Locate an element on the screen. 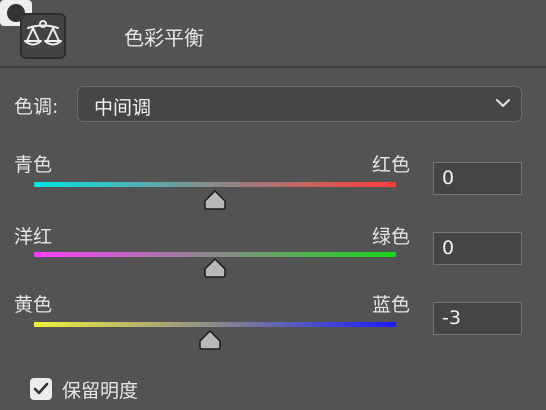  mask-dot is located at coordinates (16, 13).